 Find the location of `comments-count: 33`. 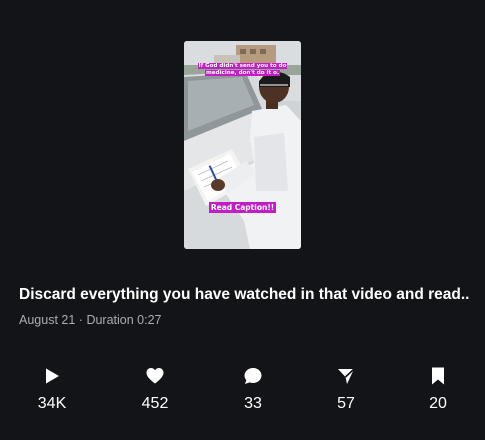

comments-count: 33 is located at coordinates (253, 403).